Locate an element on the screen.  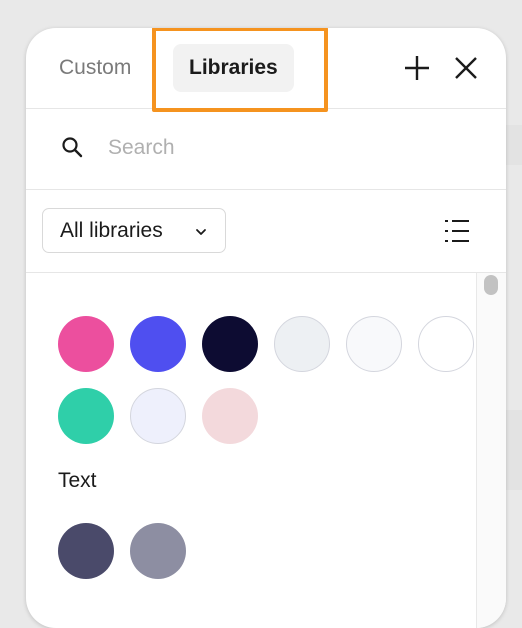
filter-bar: All libraries is located at coordinates (266, 231).